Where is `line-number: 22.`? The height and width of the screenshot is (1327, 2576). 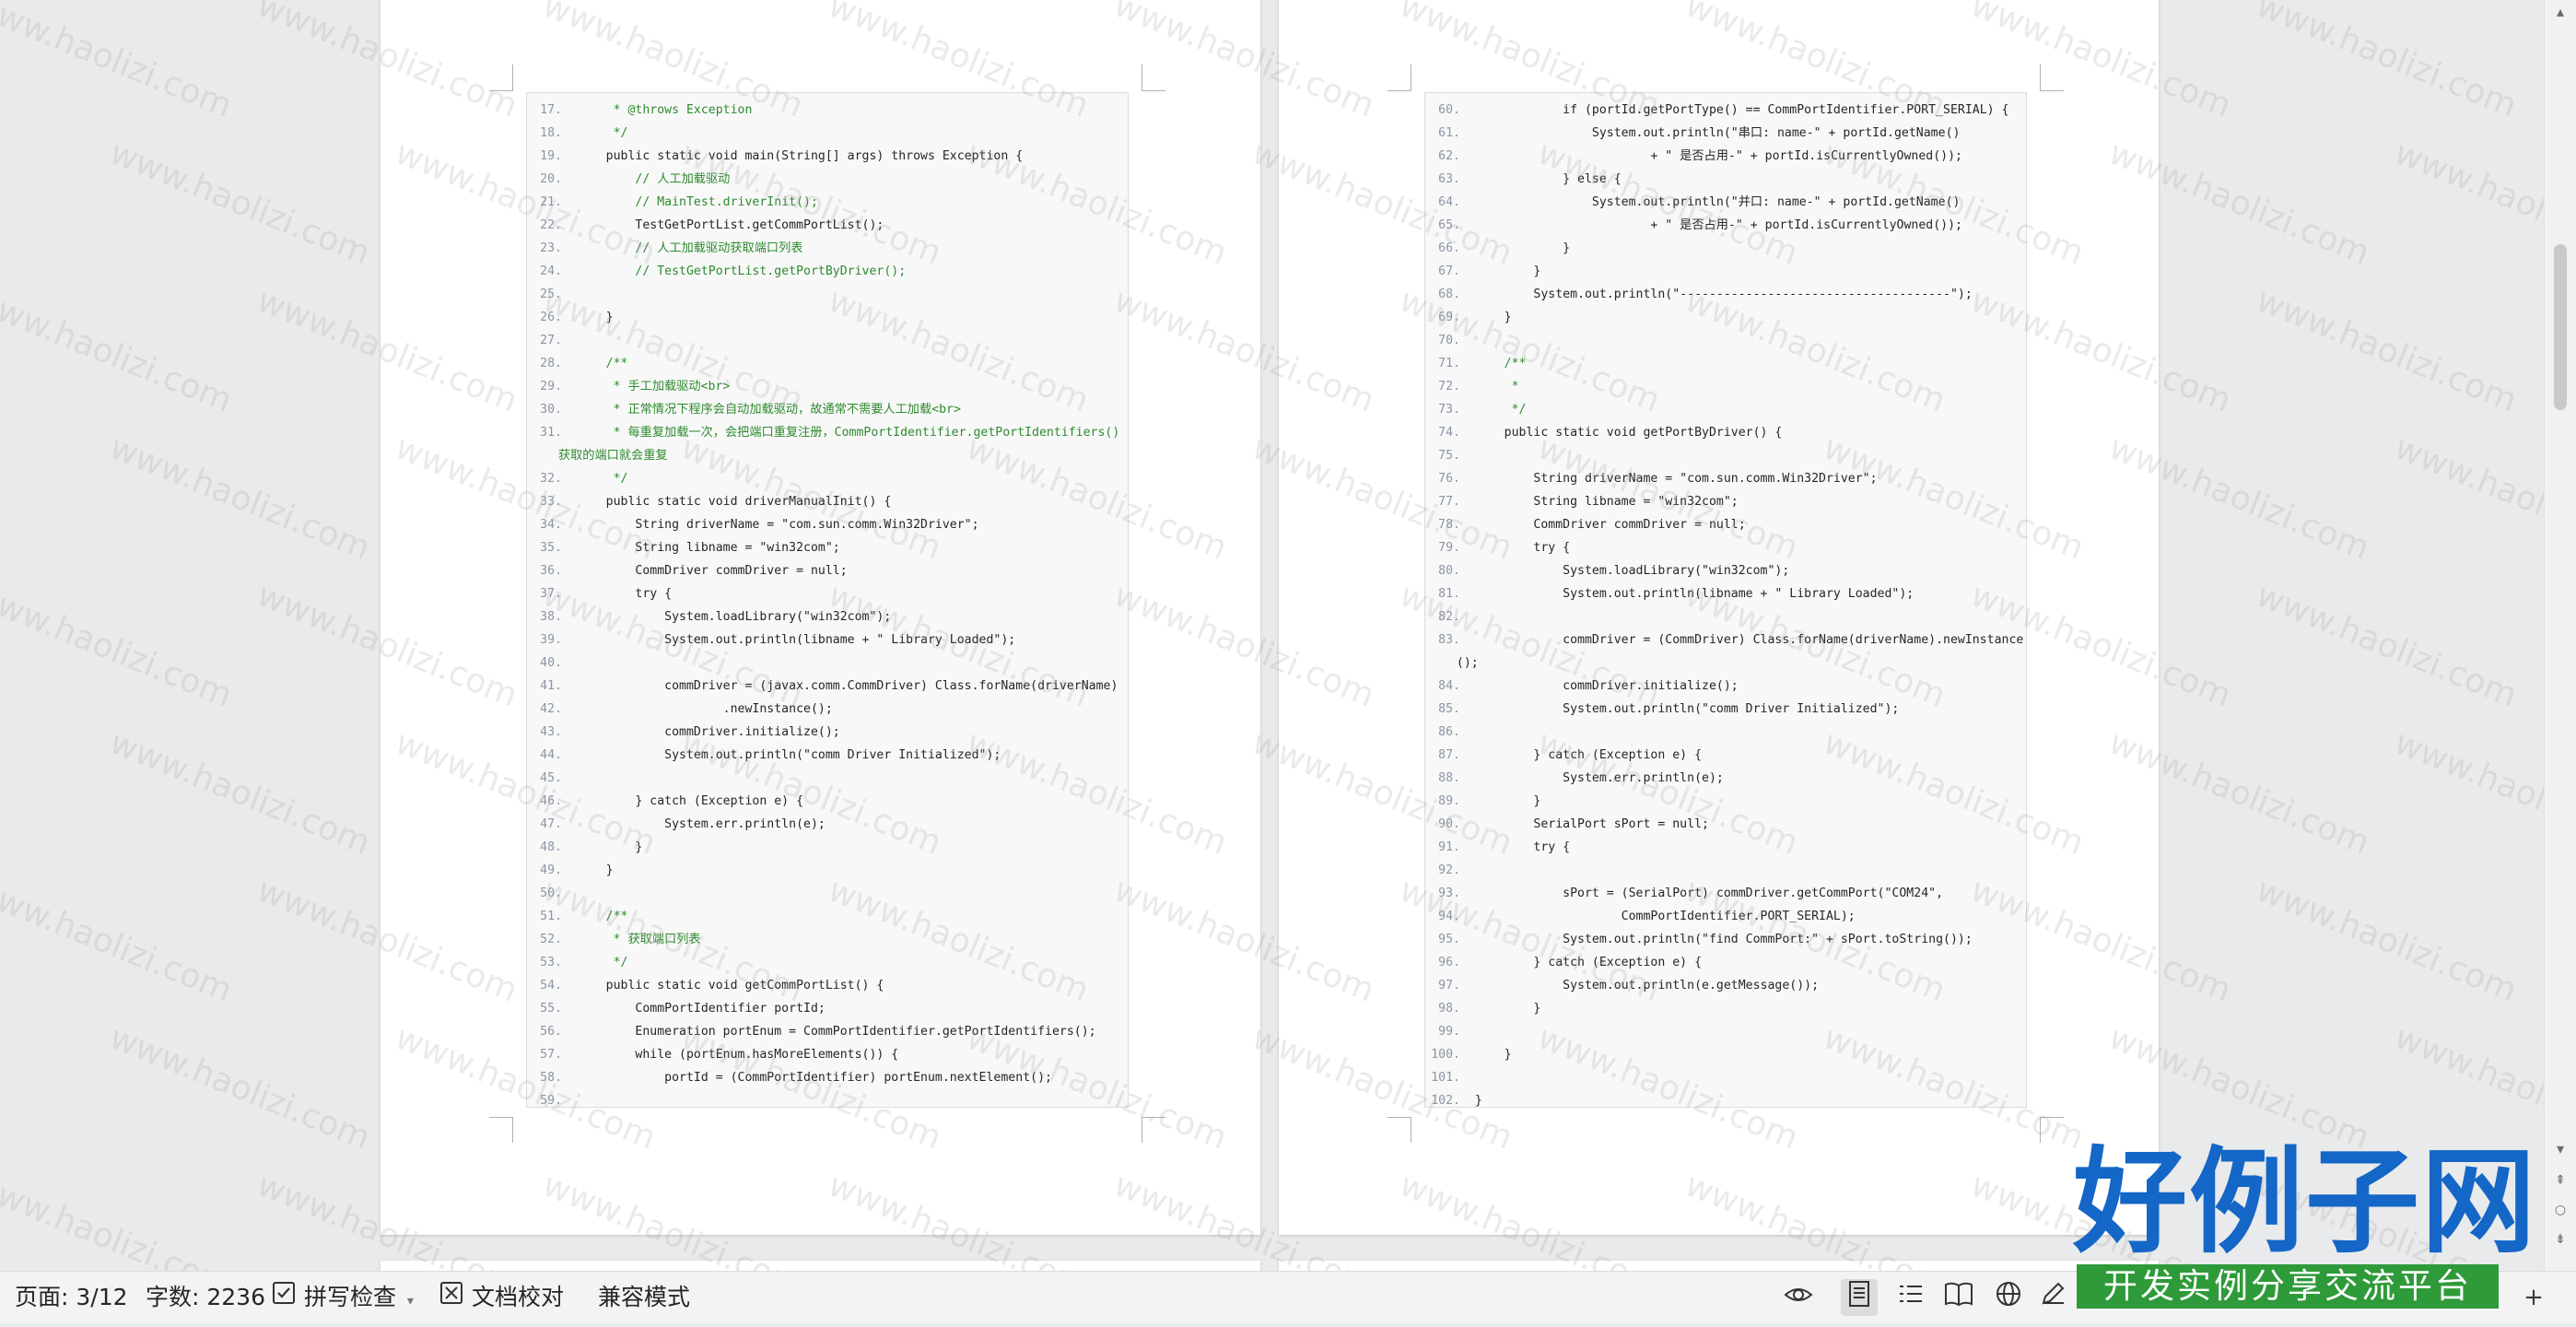
line-number: 22. is located at coordinates (551, 225).